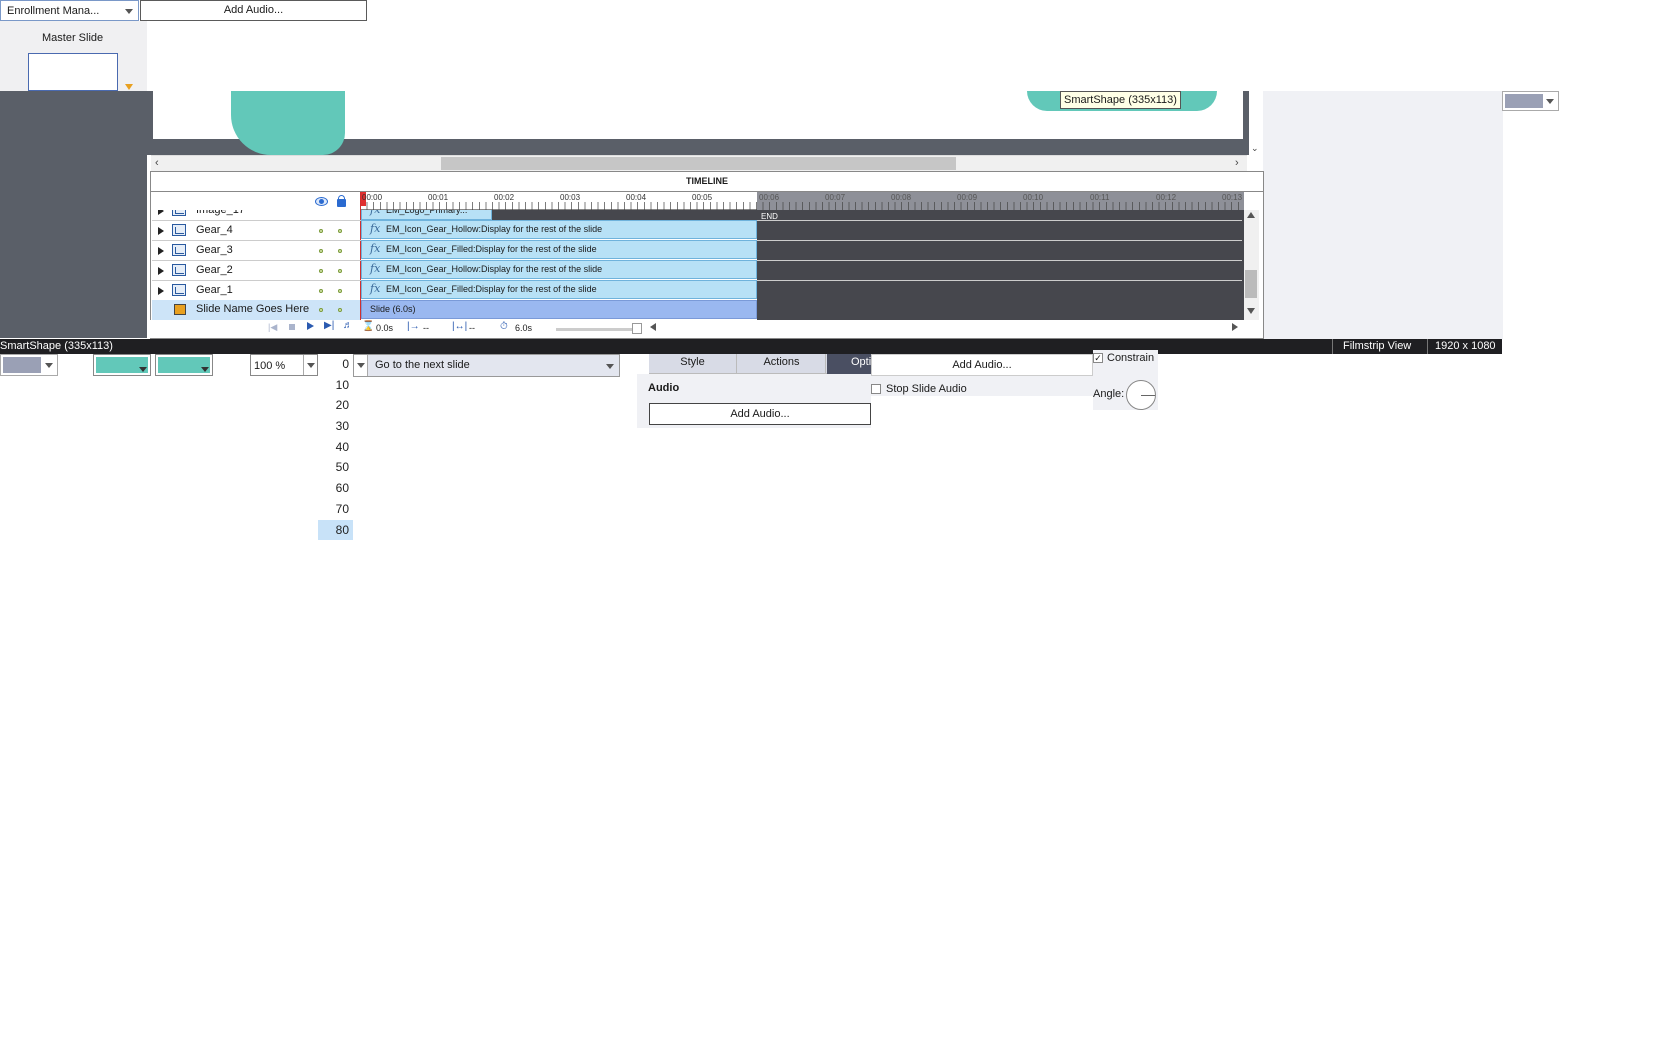 This screenshot has width=1658, height=1042. What do you see at coordinates (637, 328) in the screenshot?
I see `zoom-slider-thumb` at bounding box center [637, 328].